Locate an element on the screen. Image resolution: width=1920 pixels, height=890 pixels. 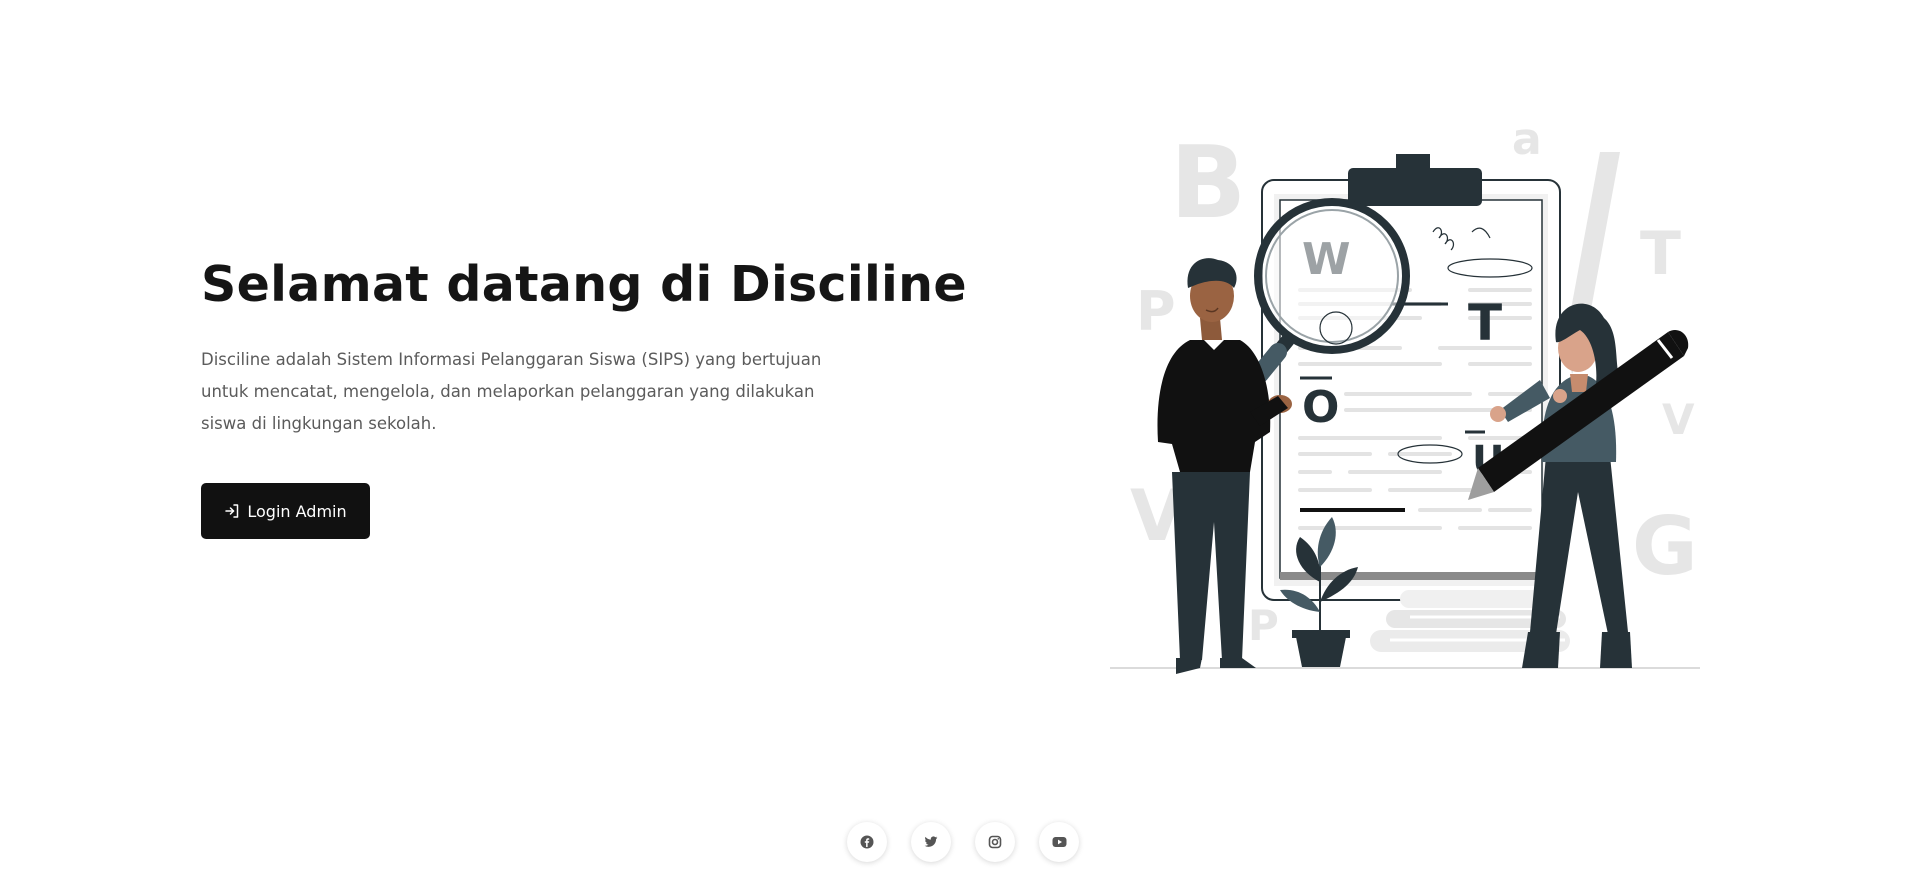
bg-letter-p-small: P is located at coordinates (1263, 625).